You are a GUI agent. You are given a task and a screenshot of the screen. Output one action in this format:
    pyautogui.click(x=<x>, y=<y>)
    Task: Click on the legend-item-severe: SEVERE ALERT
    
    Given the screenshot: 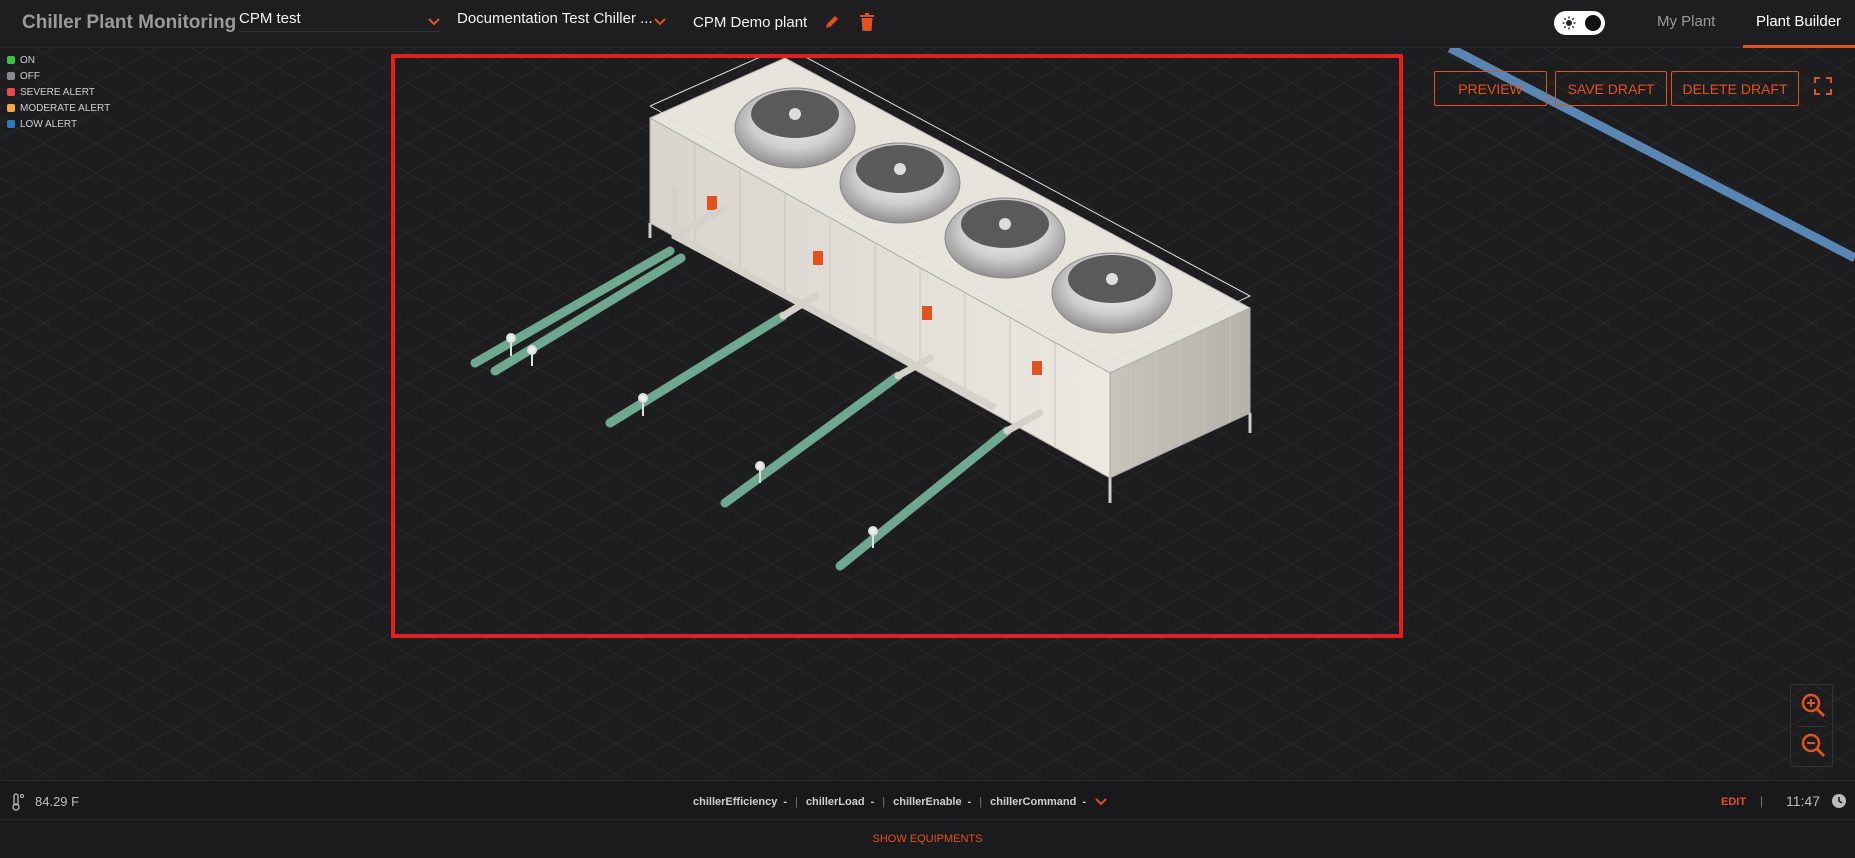 What is the action you would take?
    pyautogui.click(x=58, y=92)
    